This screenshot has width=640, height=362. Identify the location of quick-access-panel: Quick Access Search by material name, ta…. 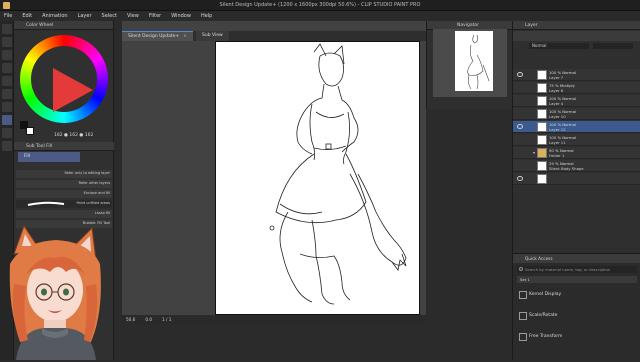
(576, 306).